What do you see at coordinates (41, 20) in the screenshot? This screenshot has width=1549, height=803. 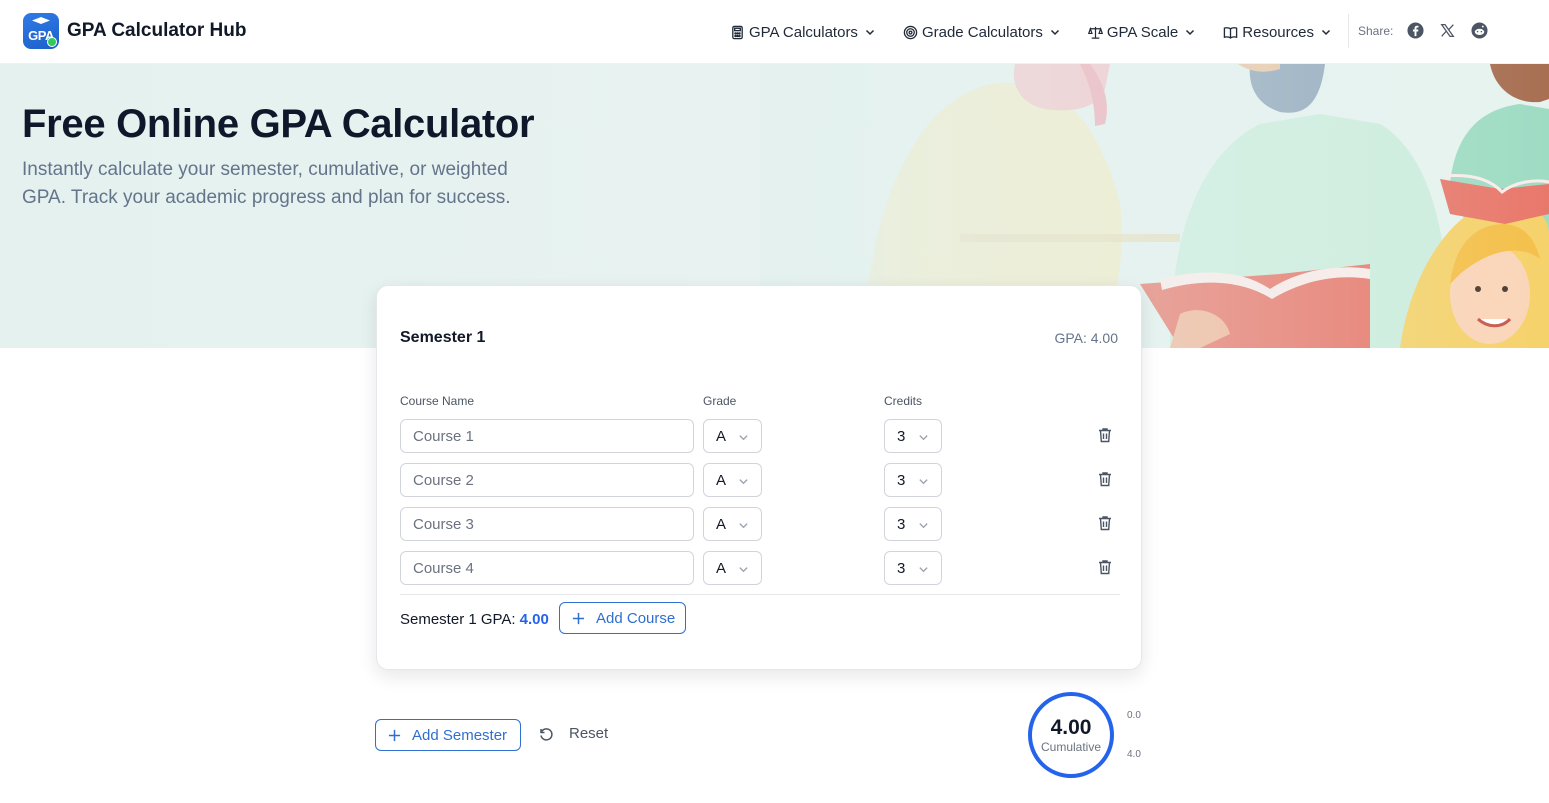 I see `graduation-cap-icon` at bounding box center [41, 20].